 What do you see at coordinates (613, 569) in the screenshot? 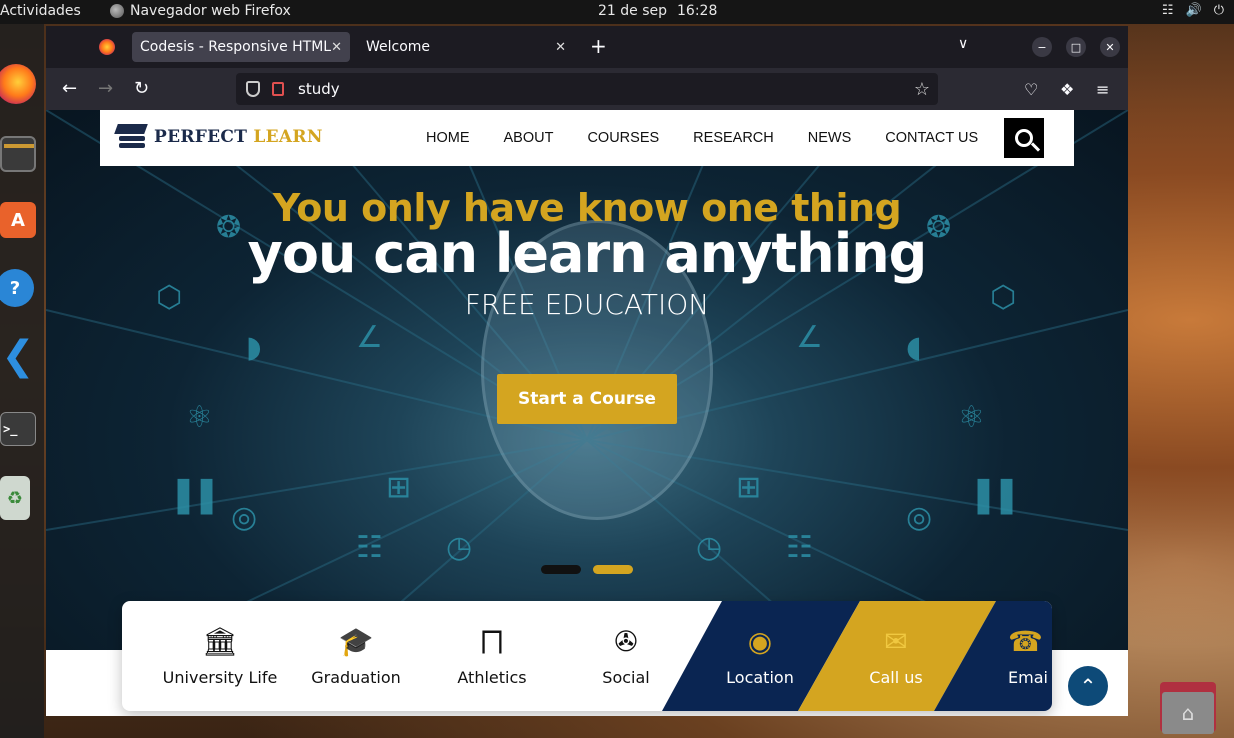
I see `slider-dot-2-active` at bounding box center [613, 569].